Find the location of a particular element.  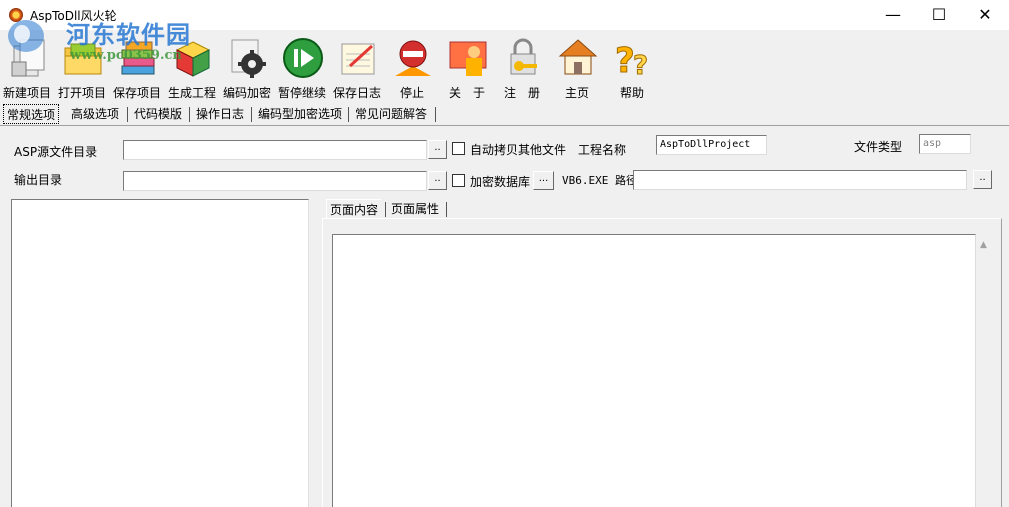

tool-label: 保存日志 is located at coordinates (356, 93).